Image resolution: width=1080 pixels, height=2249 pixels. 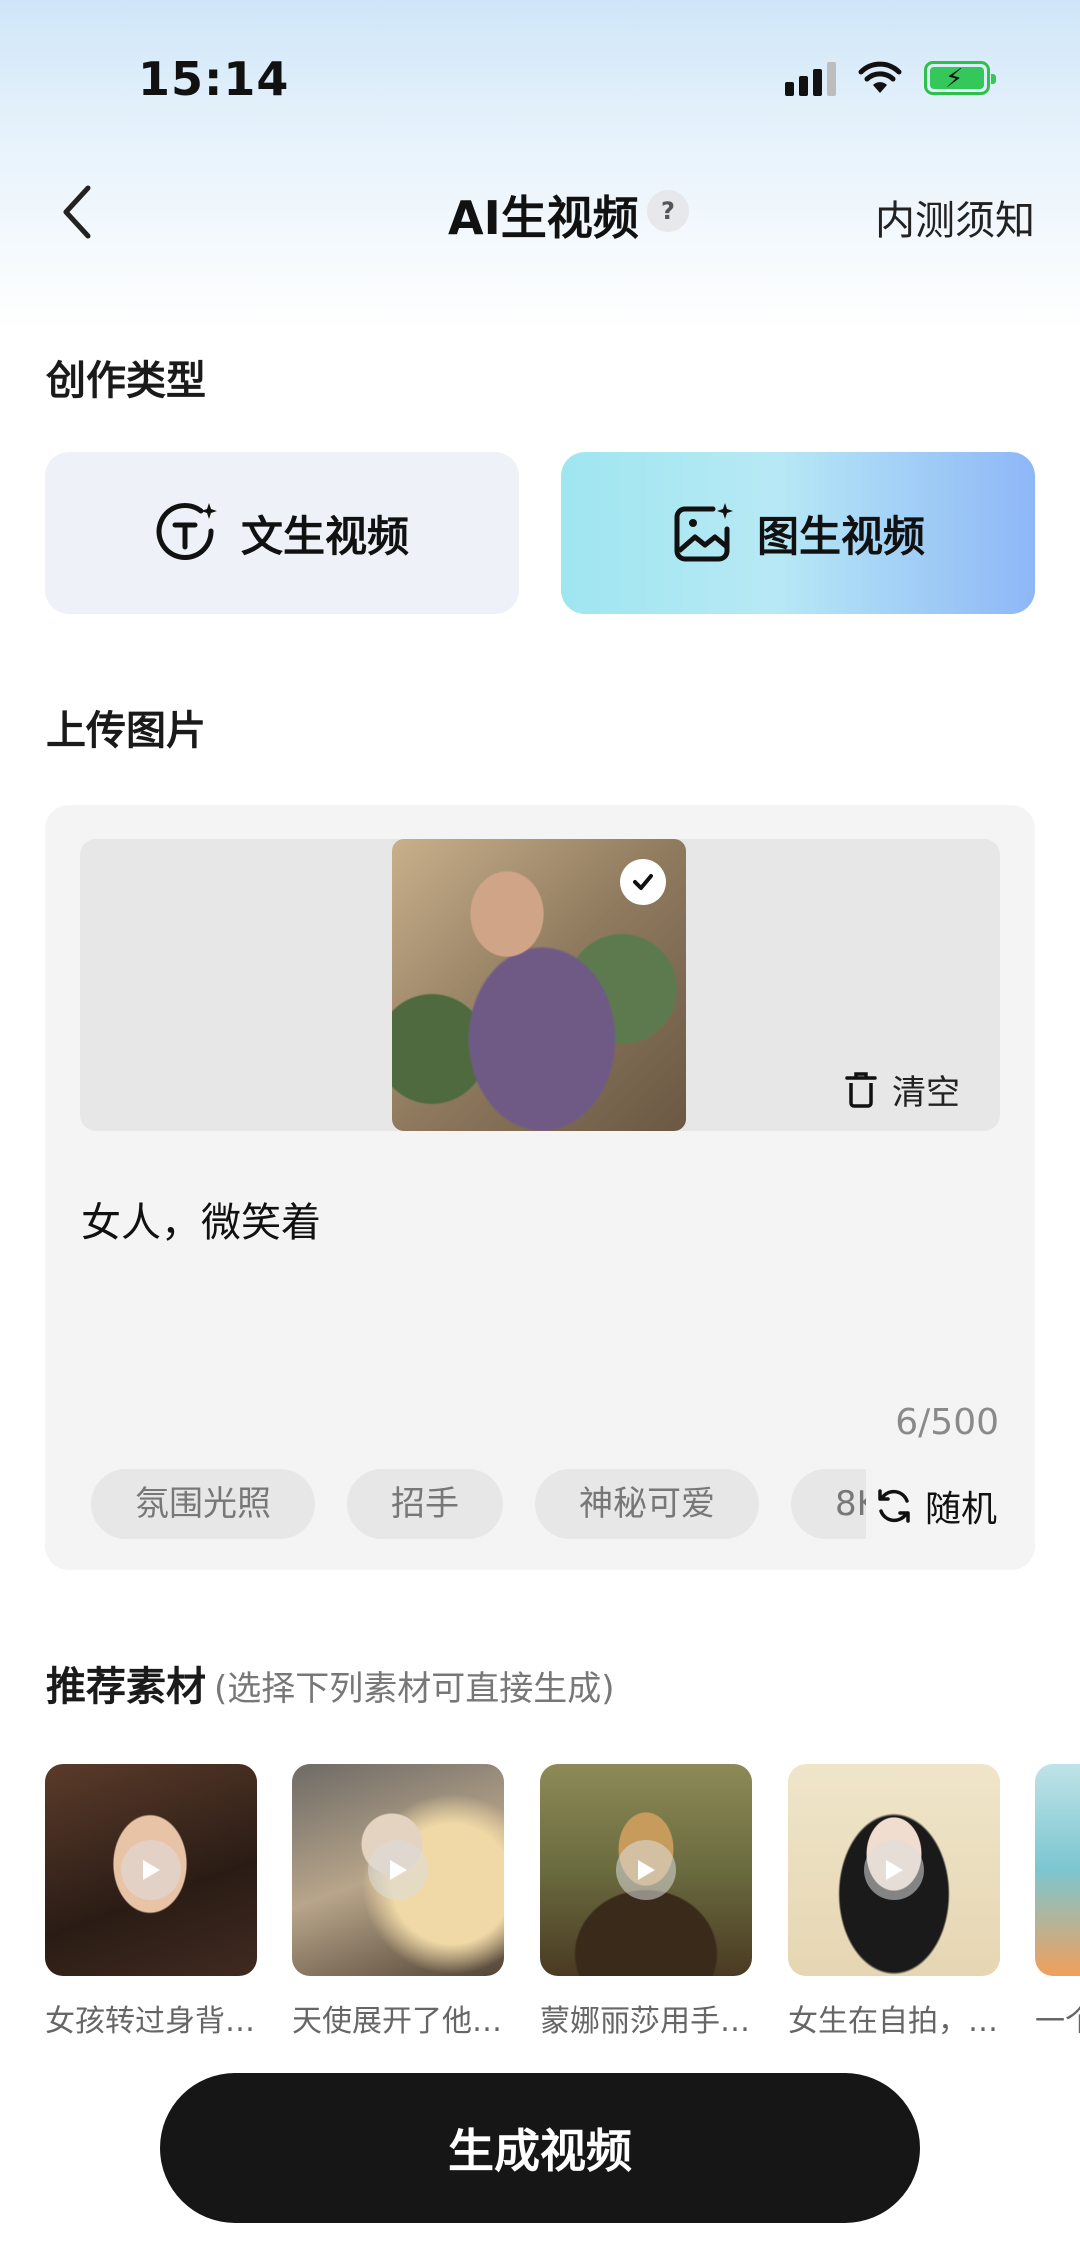 I want to click on wifi-icon, so click(x=880, y=77).